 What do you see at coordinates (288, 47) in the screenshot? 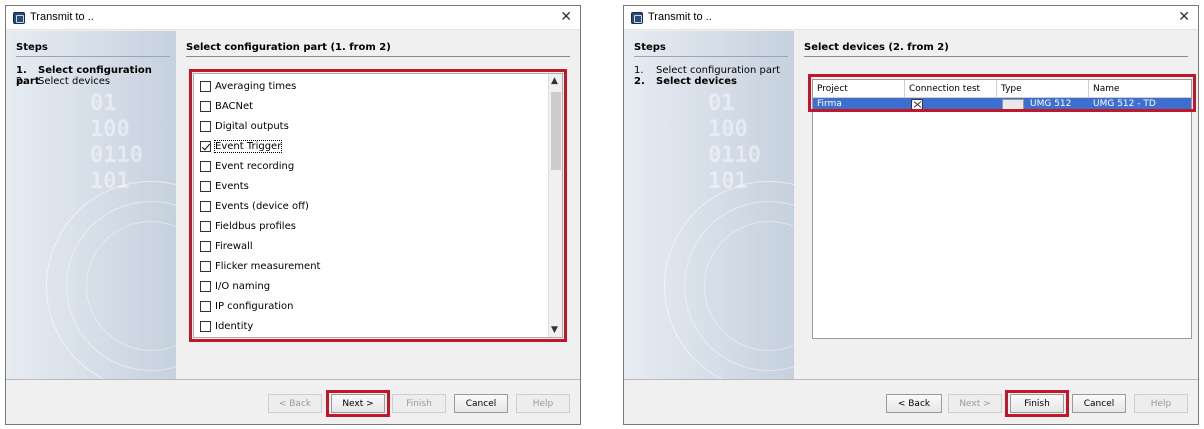
I see `page-heading: Select configuration part (1. from 2)` at bounding box center [288, 47].